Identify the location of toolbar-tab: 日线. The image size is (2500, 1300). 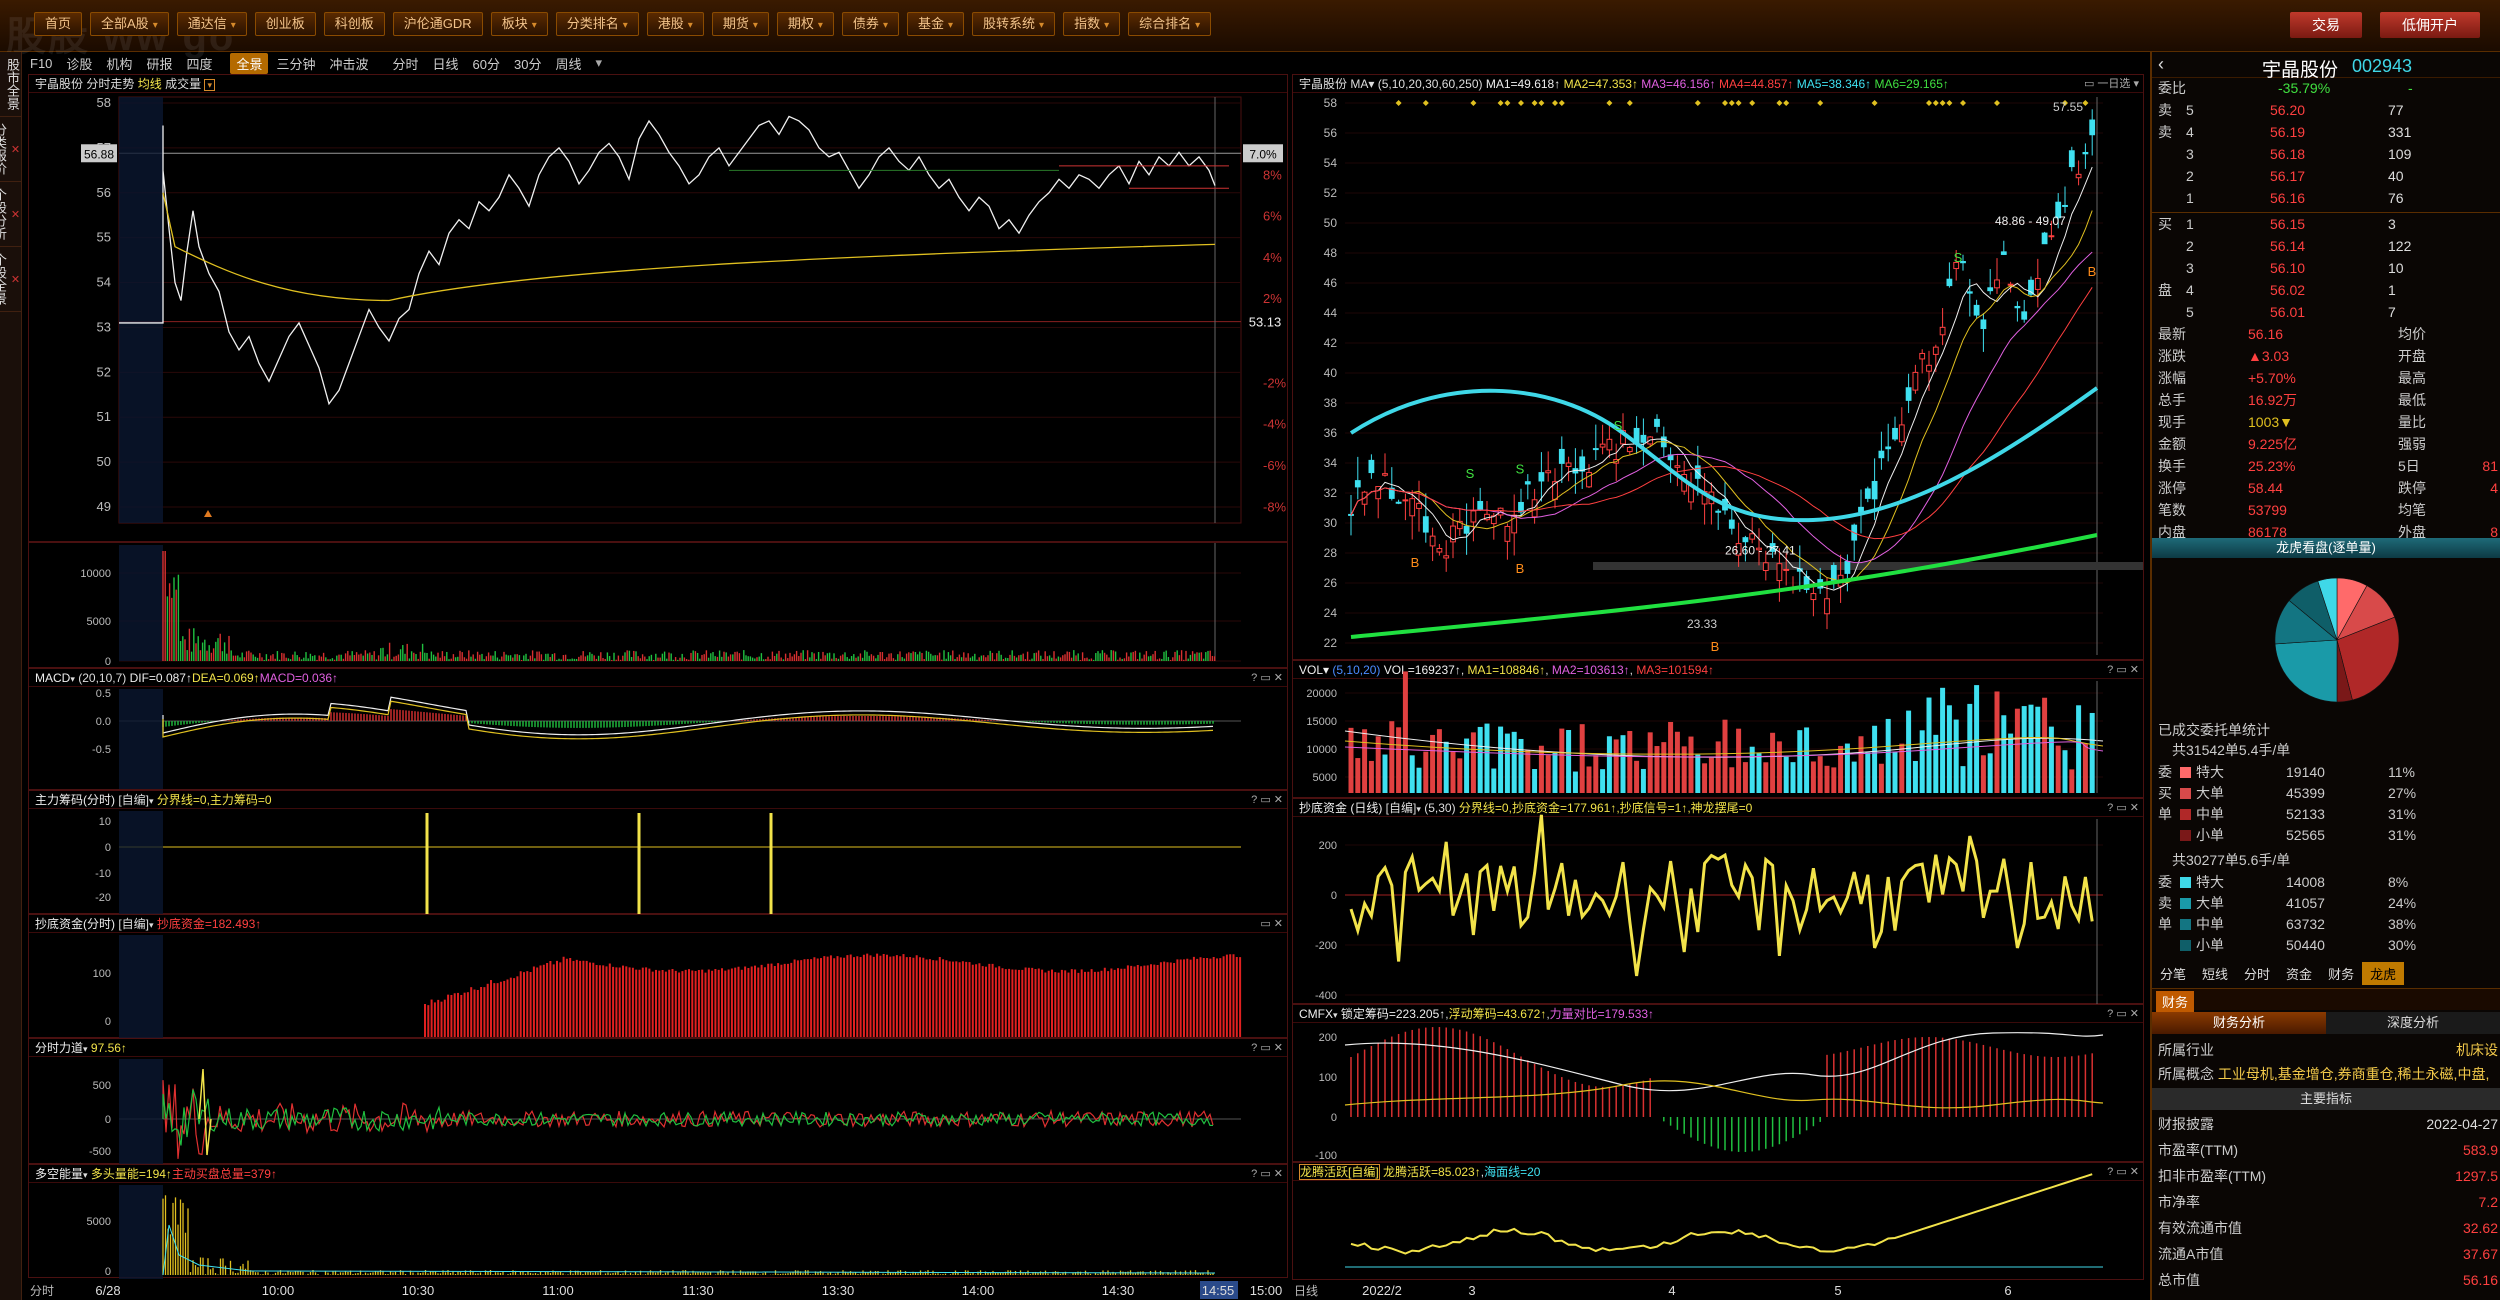
(446, 63).